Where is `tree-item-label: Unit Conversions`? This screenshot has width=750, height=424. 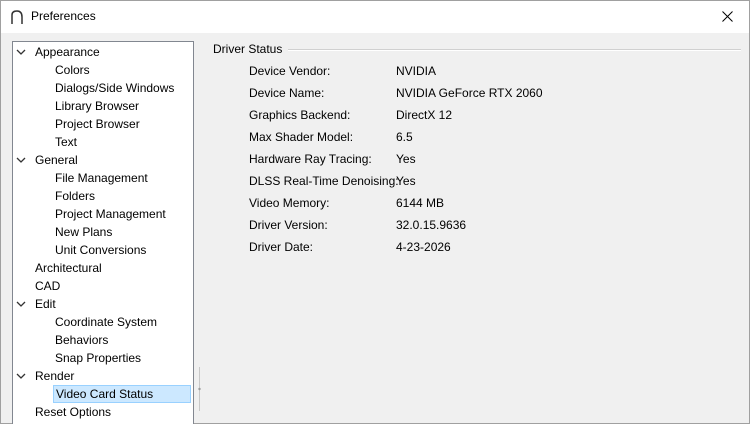 tree-item-label: Unit Conversions is located at coordinates (101, 250).